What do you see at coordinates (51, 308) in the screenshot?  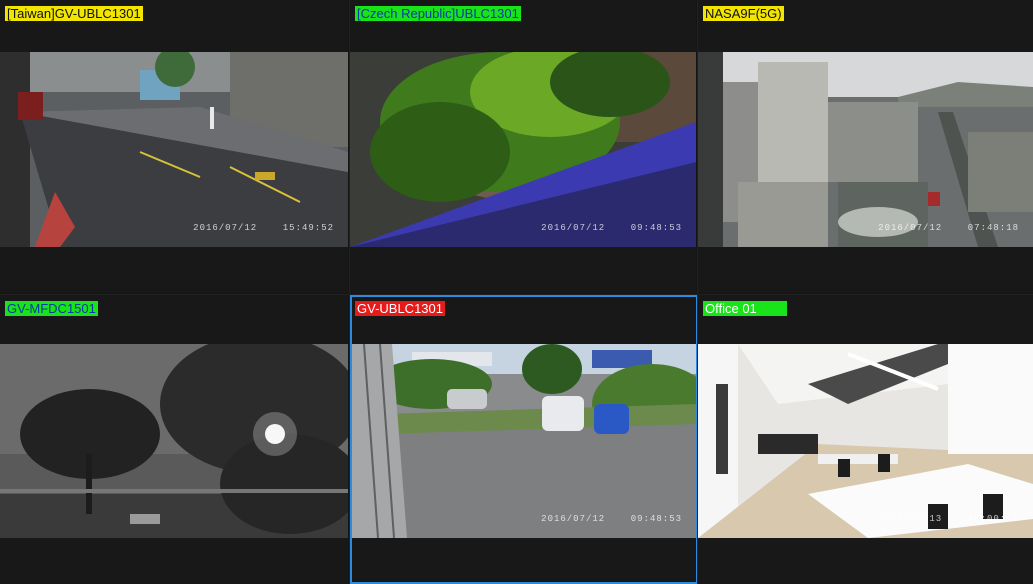 I see `camera-label: GV-MFDC1501` at bounding box center [51, 308].